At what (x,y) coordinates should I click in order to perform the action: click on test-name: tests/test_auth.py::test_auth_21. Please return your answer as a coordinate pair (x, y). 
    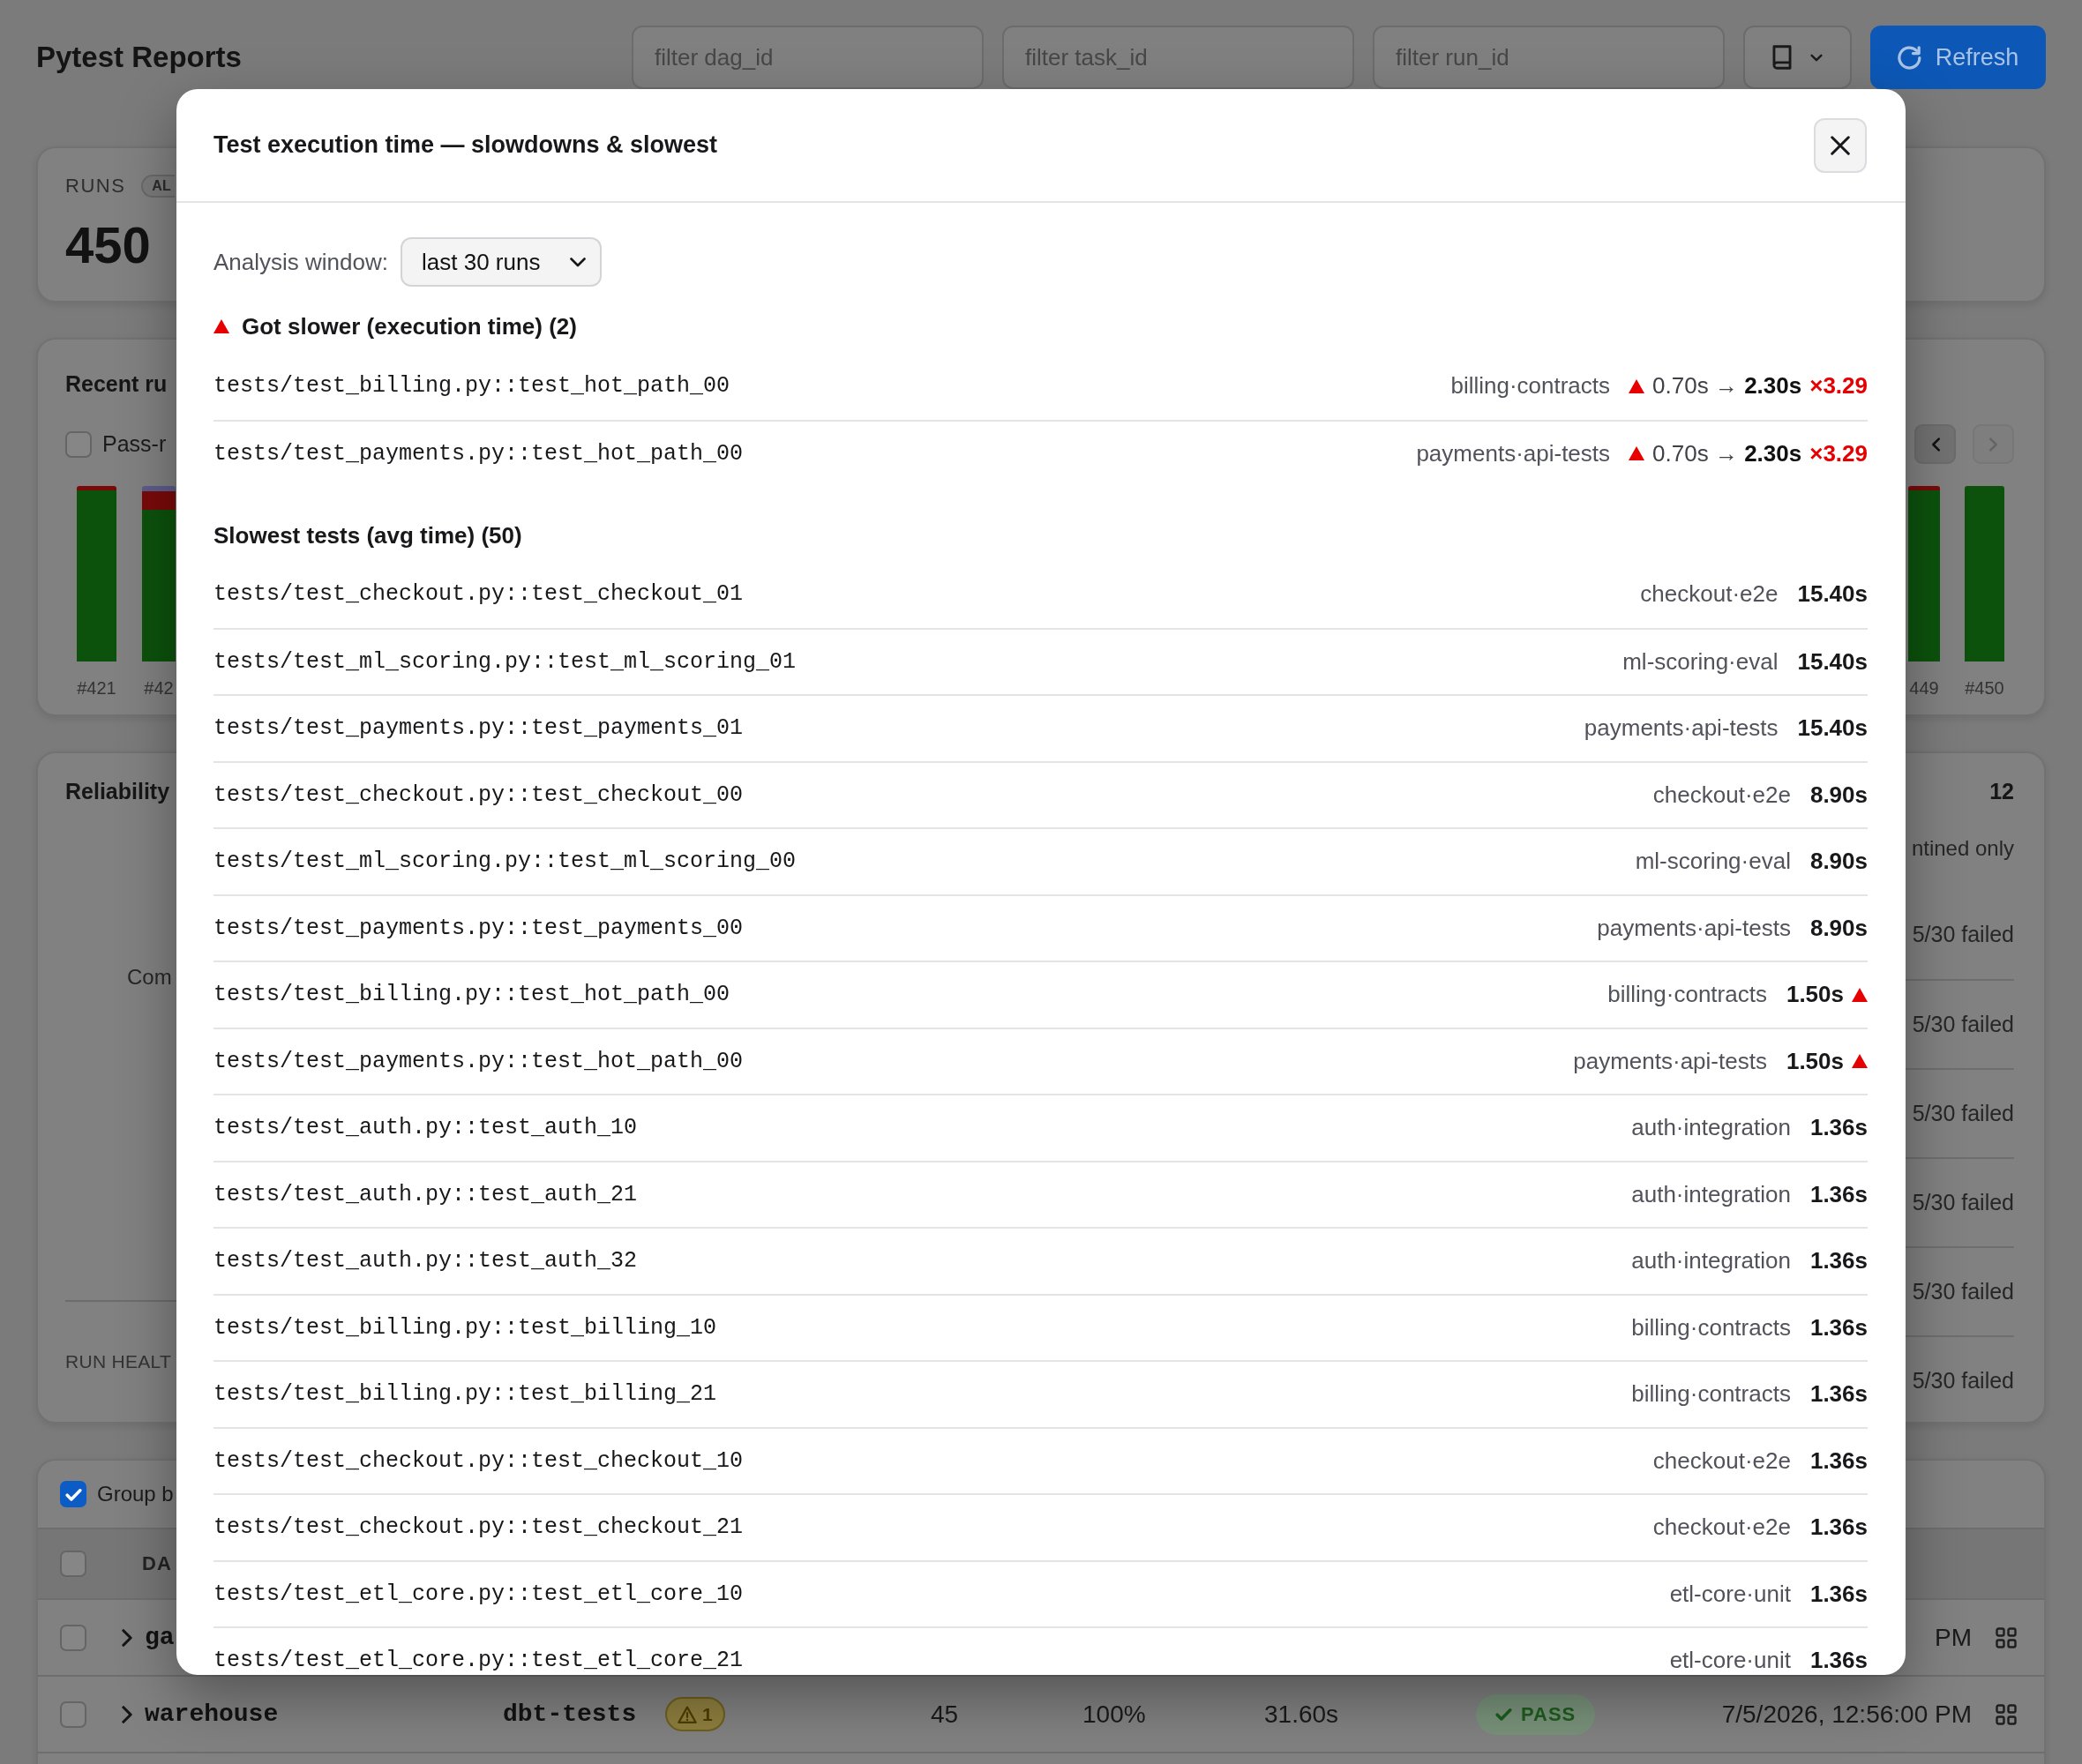
    Looking at the image, I should click on (425, 1194).